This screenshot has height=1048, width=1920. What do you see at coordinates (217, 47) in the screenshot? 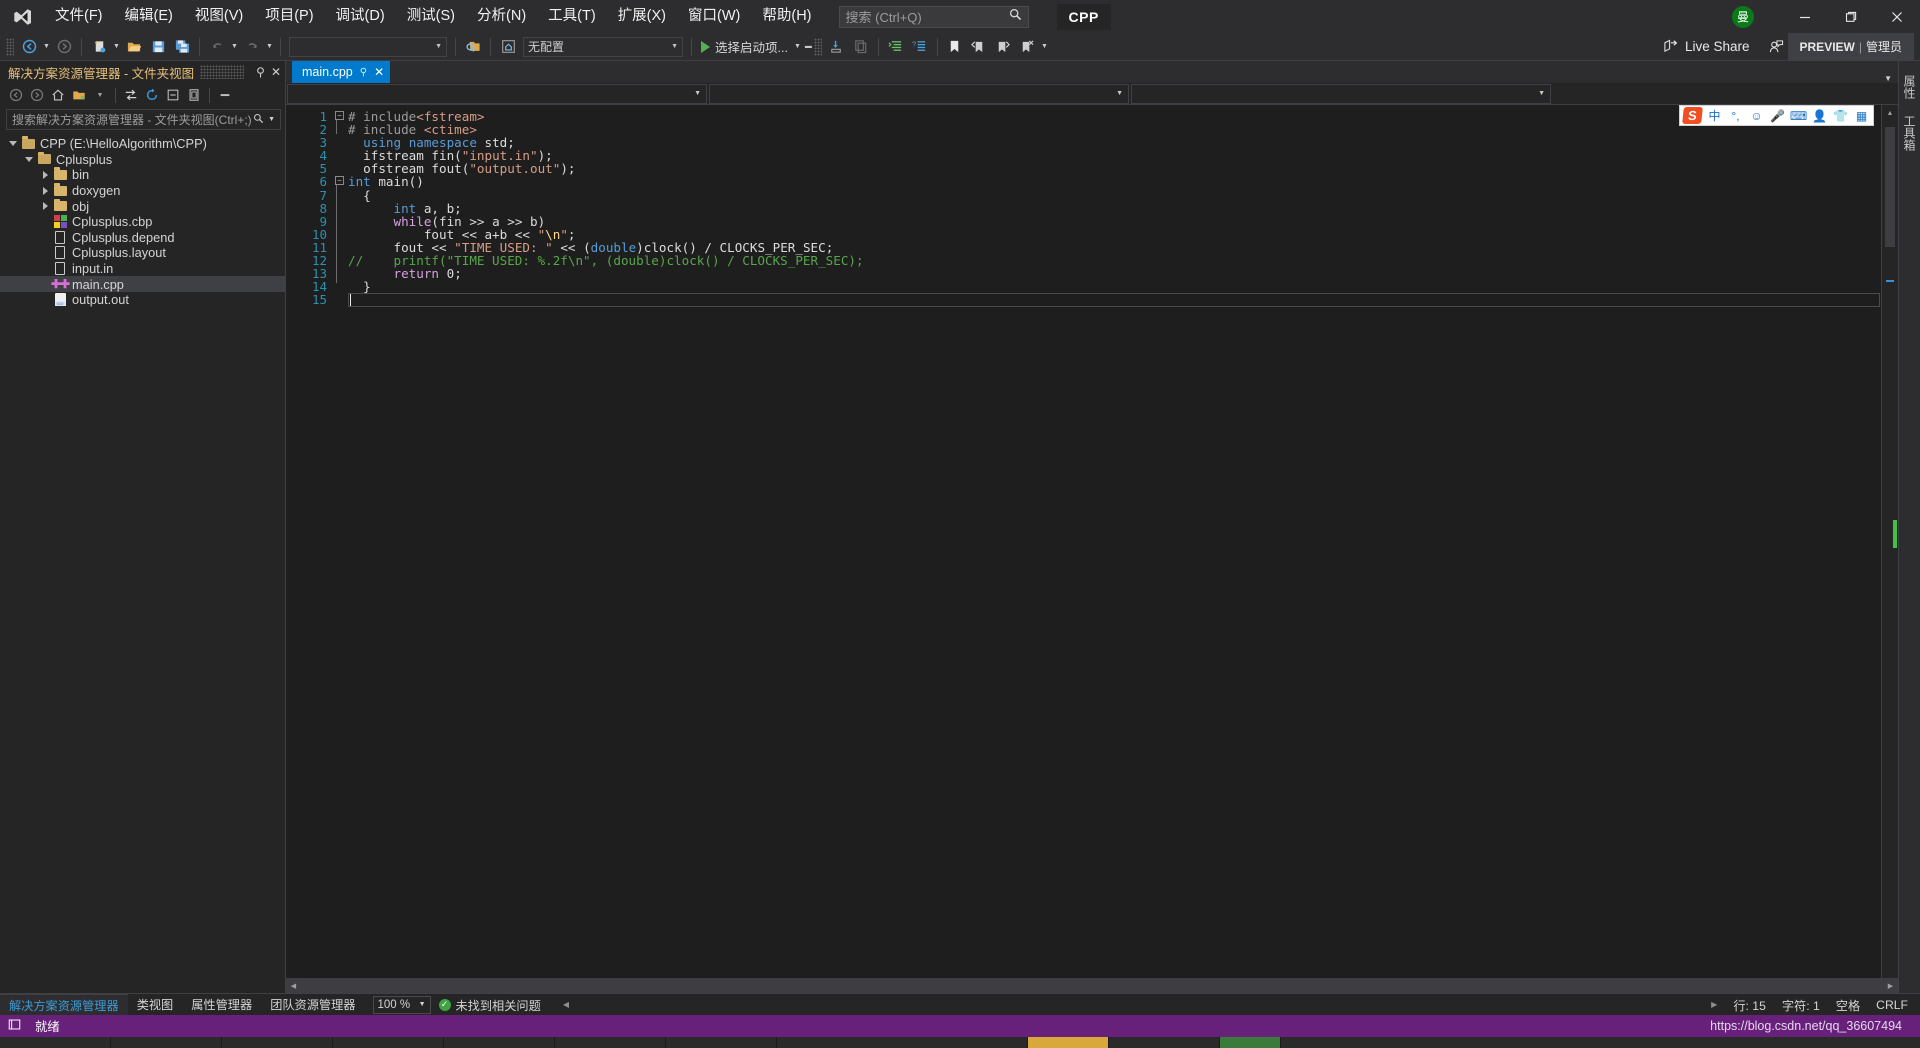
I see `undo-icon` at bounding box center [217, 47].